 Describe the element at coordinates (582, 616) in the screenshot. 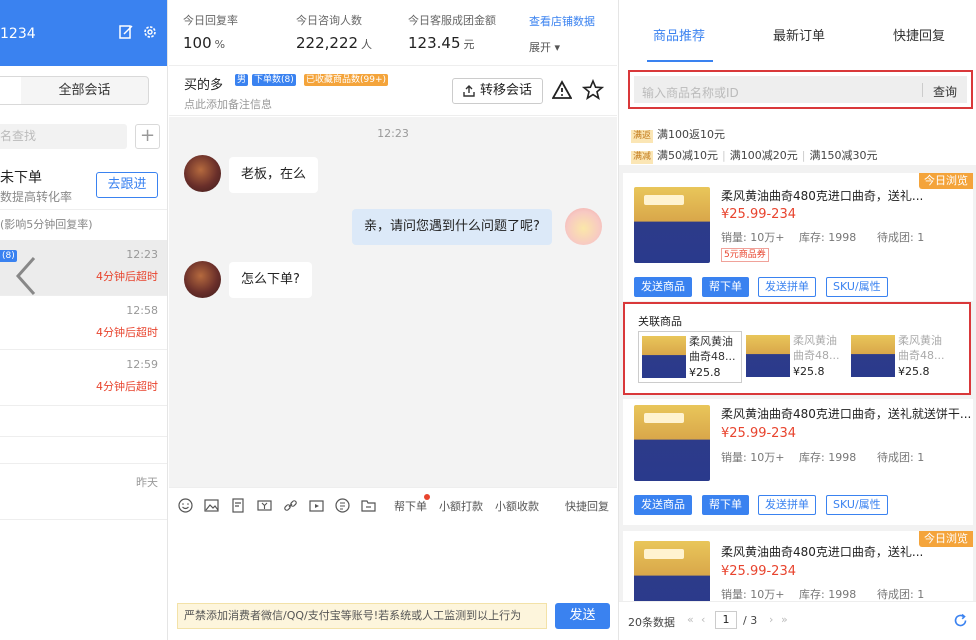

I see `send-button: 发送` at that location.